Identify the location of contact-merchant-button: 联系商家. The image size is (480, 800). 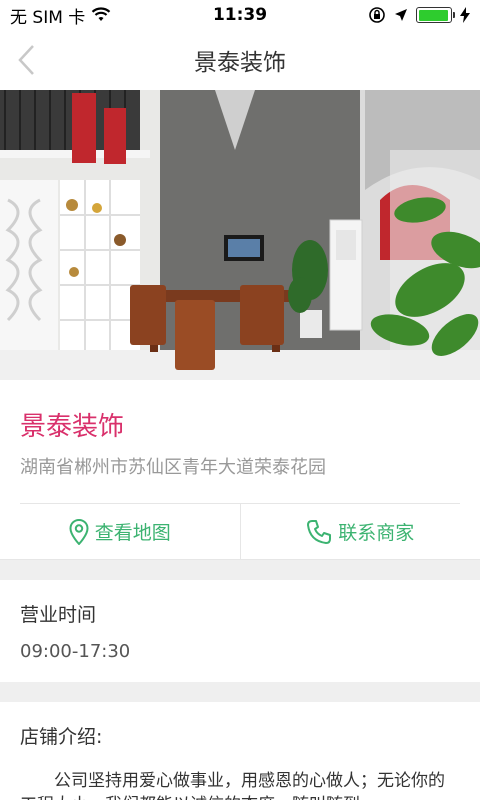
(359, 531).